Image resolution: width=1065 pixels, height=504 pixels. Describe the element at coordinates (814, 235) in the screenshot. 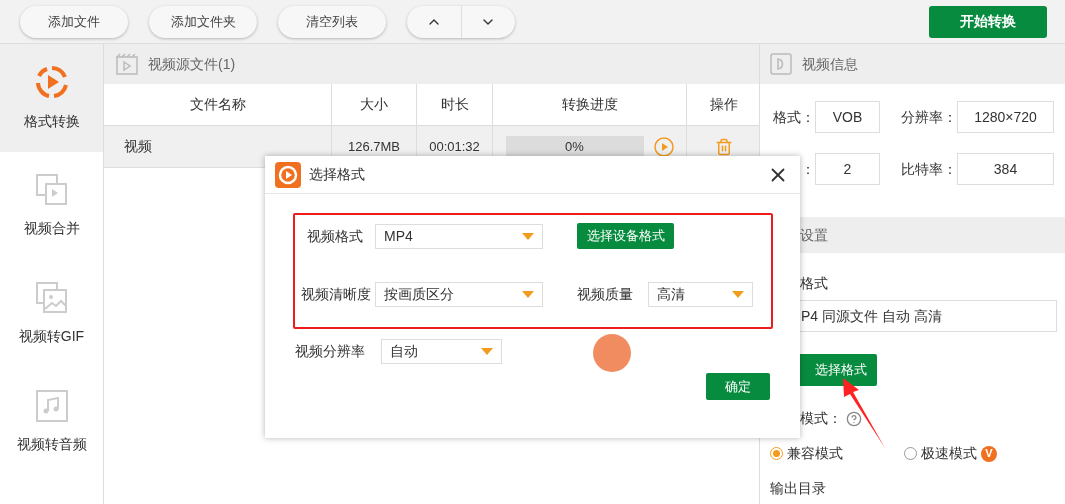

I see `panel-title: 设置` at that location.